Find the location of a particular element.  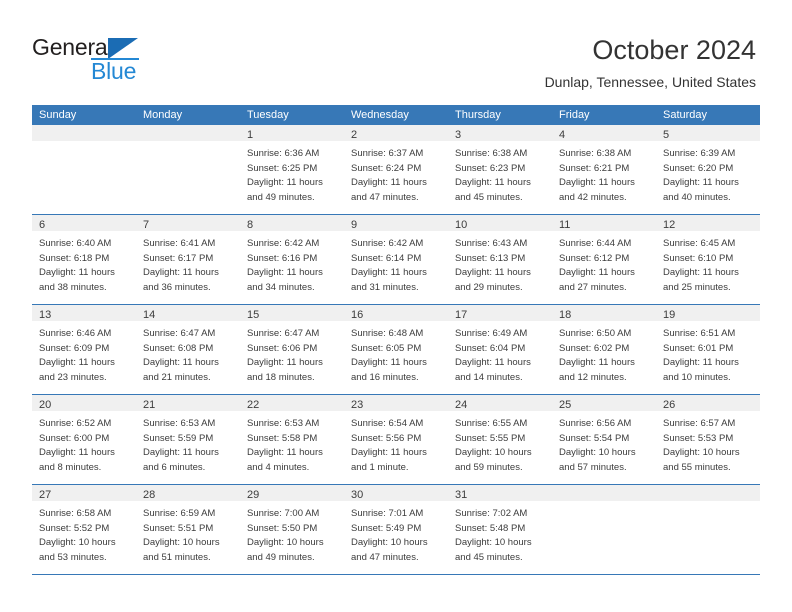

sunrise-text: Sunrise: 6:53 AM is located at coordinates (283, 423).